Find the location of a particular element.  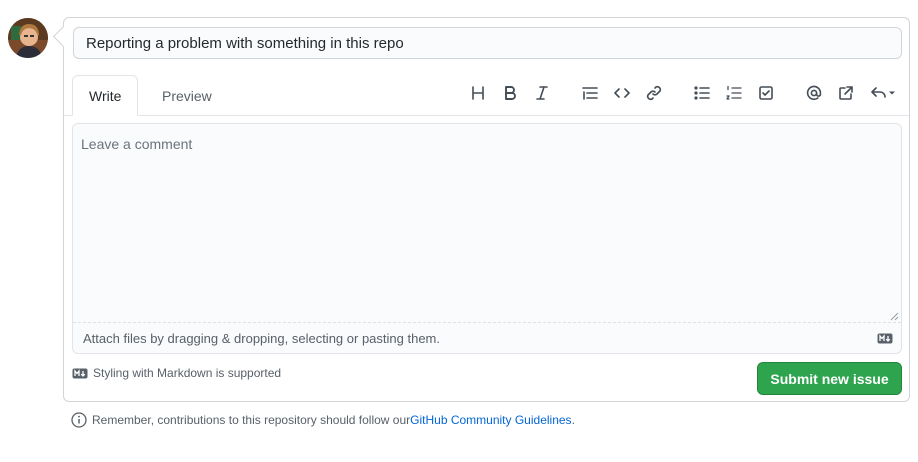

quote-icon is located at coordinates (590, 93).